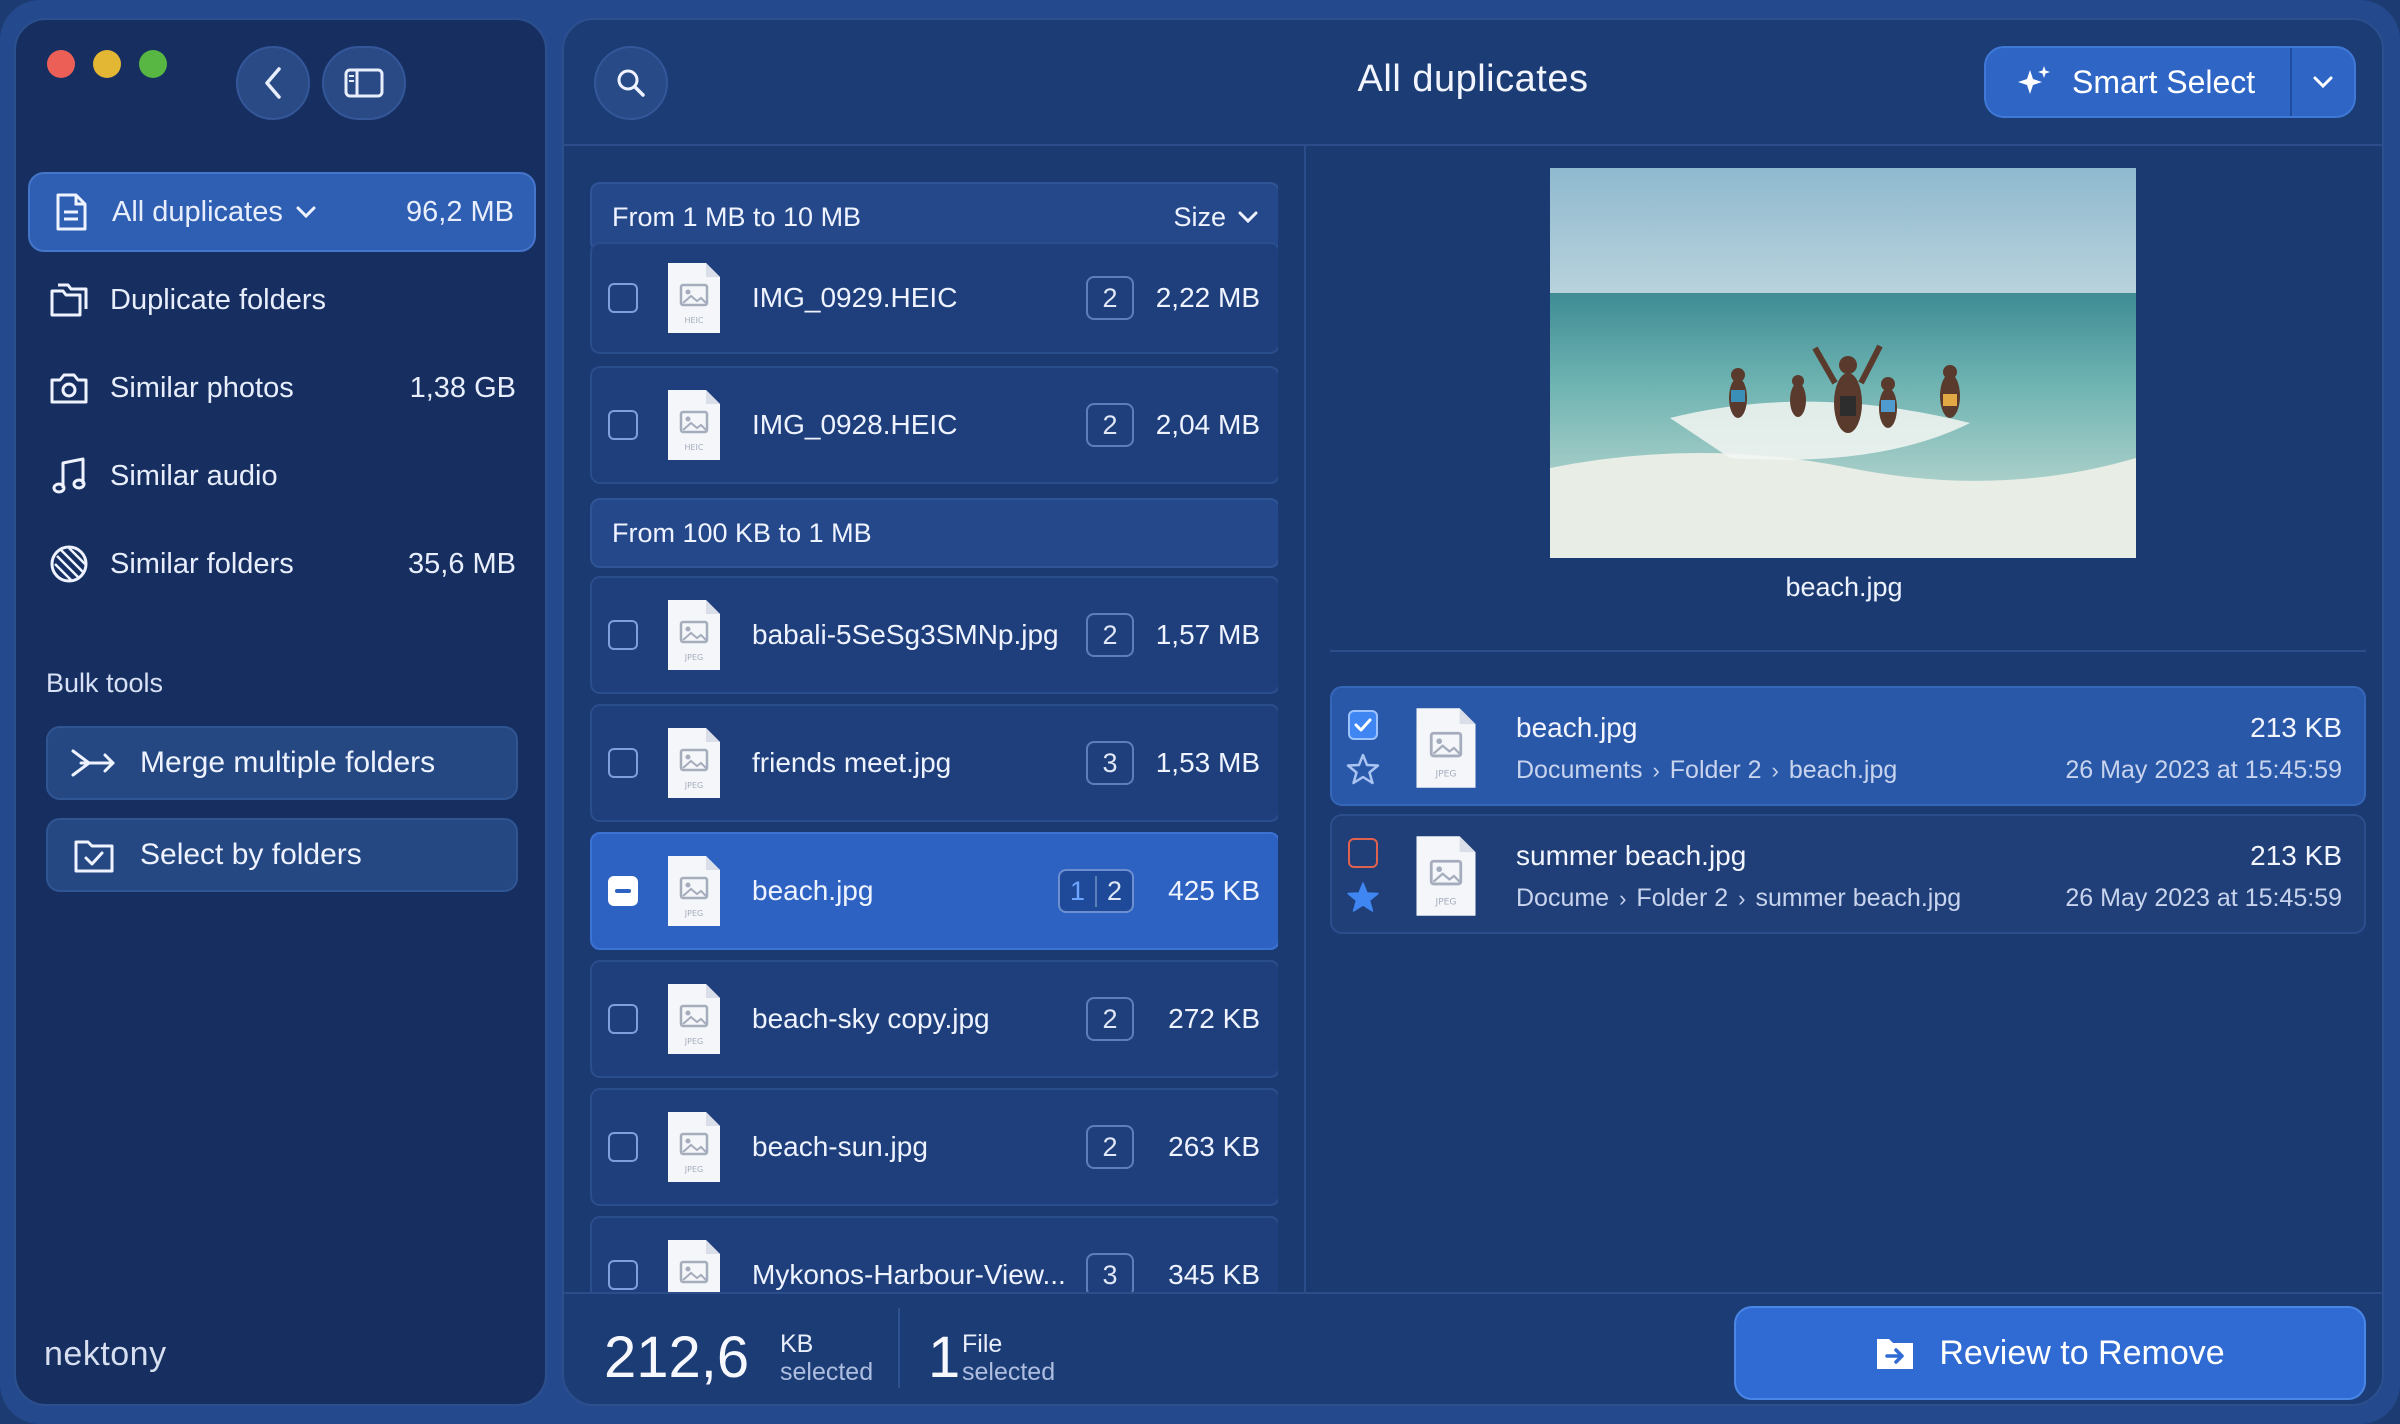 Image resolution: width=2400 pixels, height=1424 pixels. Describe the element at coordinates (94, 855) in the screenshot. I see `folder-check-icon` at that location.